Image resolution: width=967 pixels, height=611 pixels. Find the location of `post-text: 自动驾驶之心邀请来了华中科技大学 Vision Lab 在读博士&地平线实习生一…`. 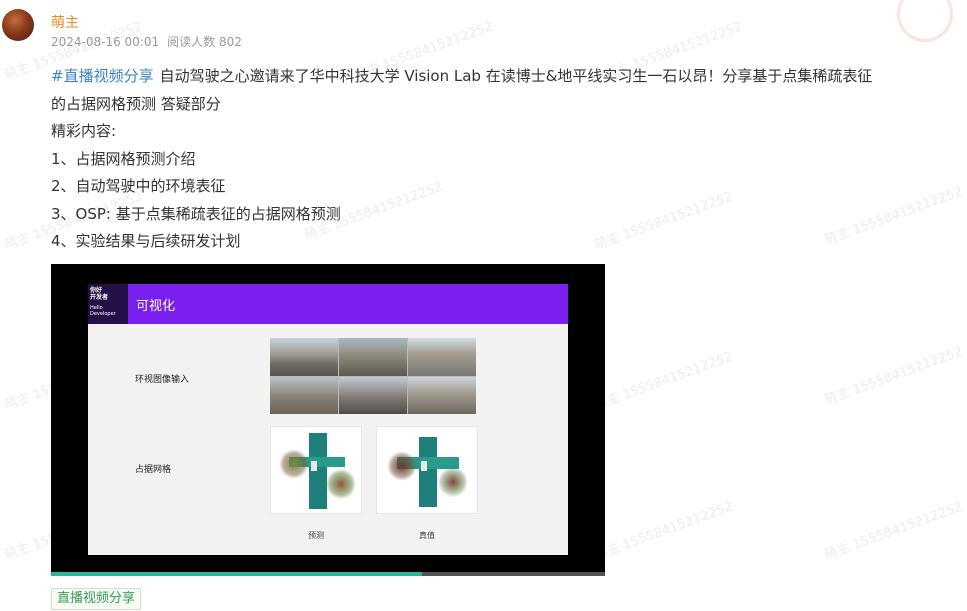

post-text: 自动驾驶之心邀请来了华中科技大学 Vision Lab 在读博士&地平线实习生一… is located at coordinates (516, 76).